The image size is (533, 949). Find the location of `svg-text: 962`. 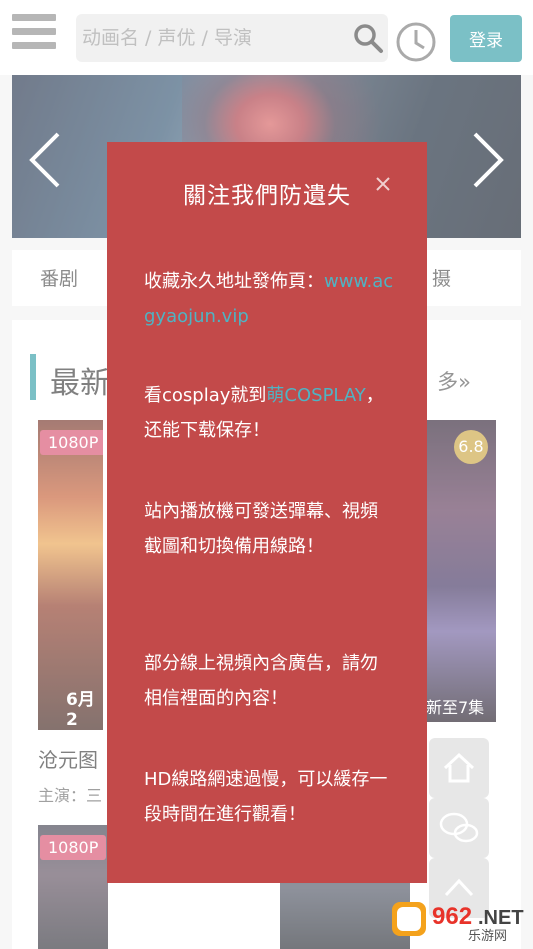

svg-text: 962 is located at coordinates (452, 916).